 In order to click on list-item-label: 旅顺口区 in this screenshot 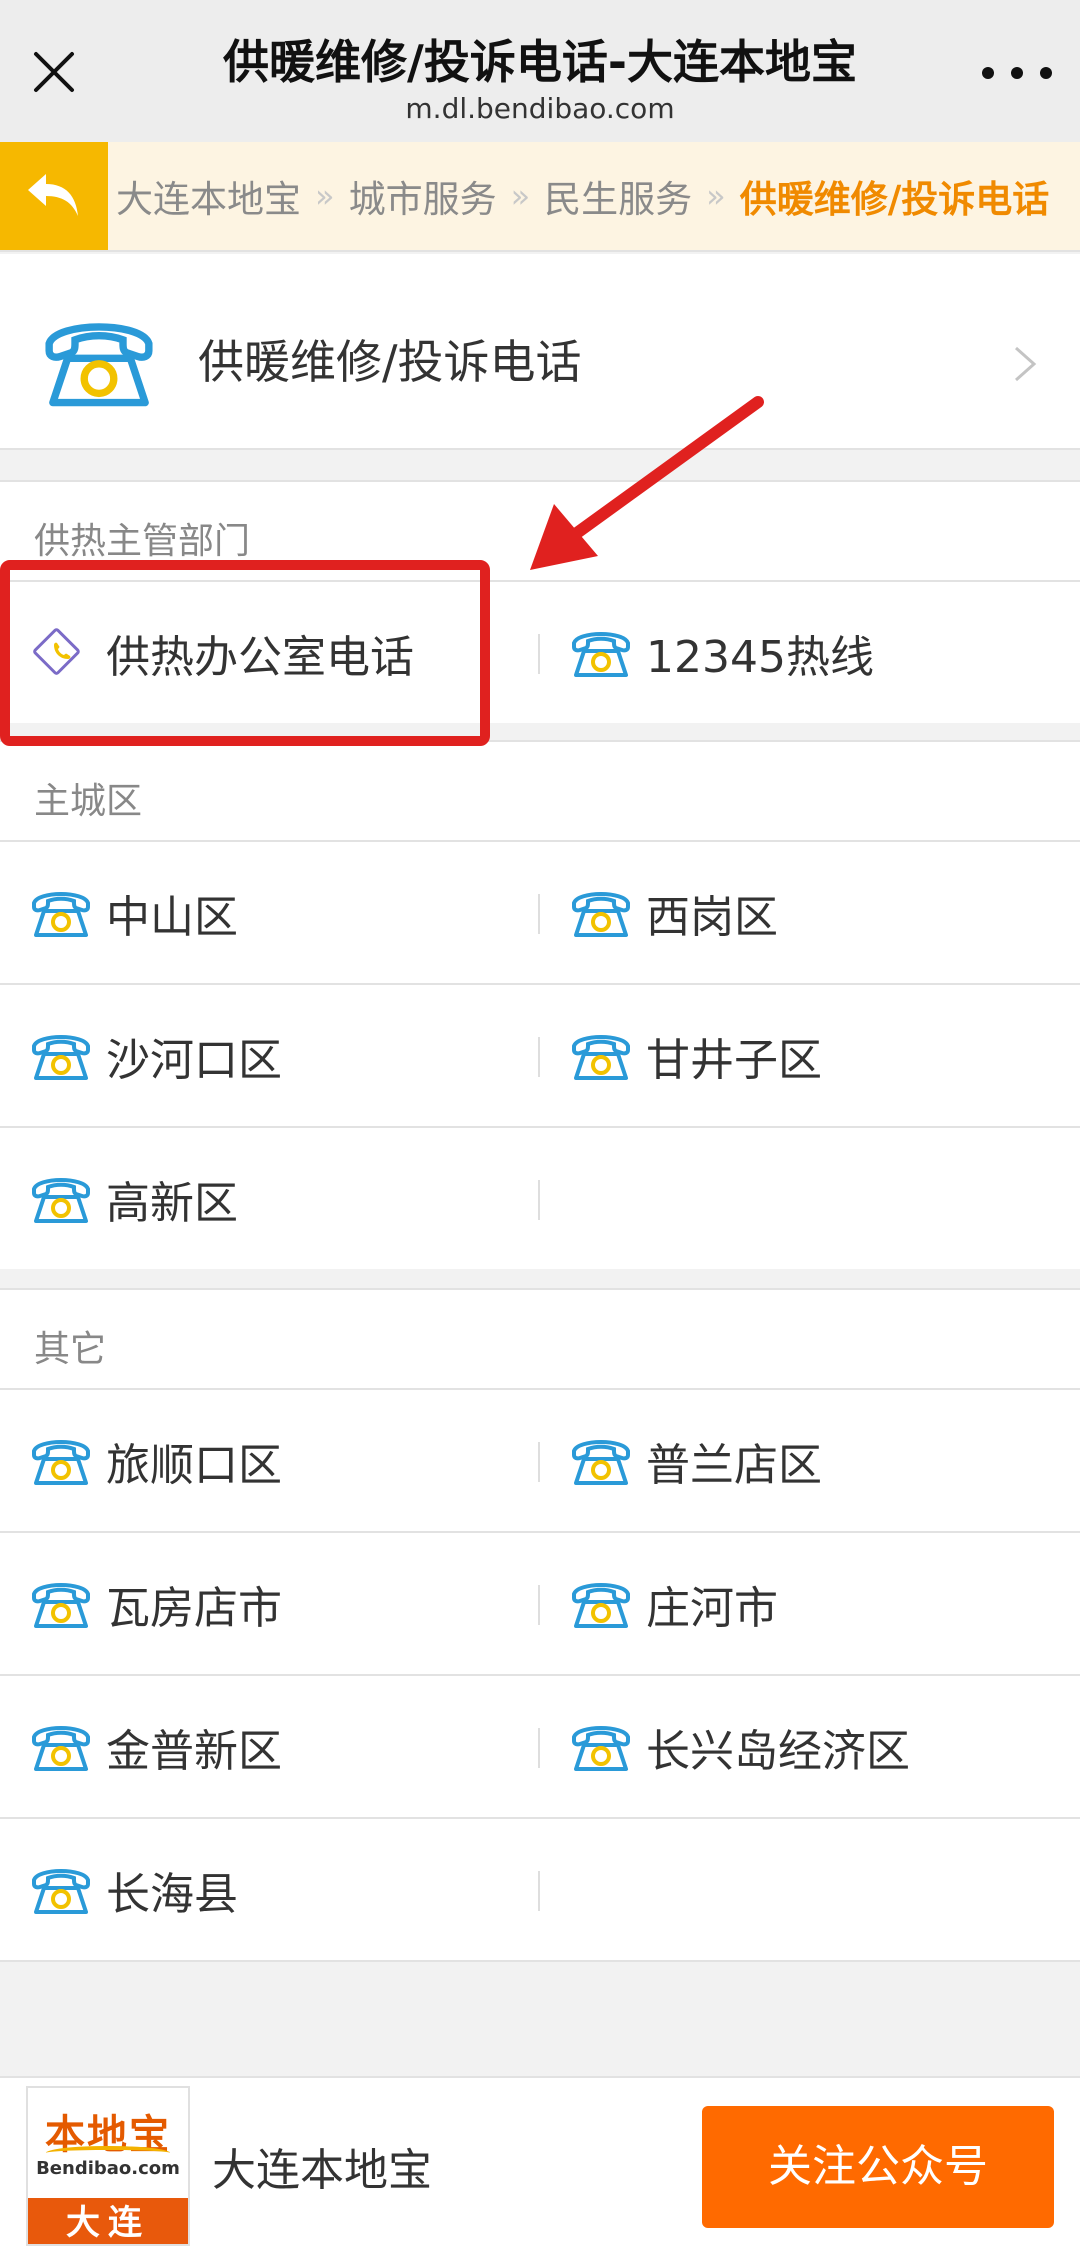, I will do `click(194, 1465)`.